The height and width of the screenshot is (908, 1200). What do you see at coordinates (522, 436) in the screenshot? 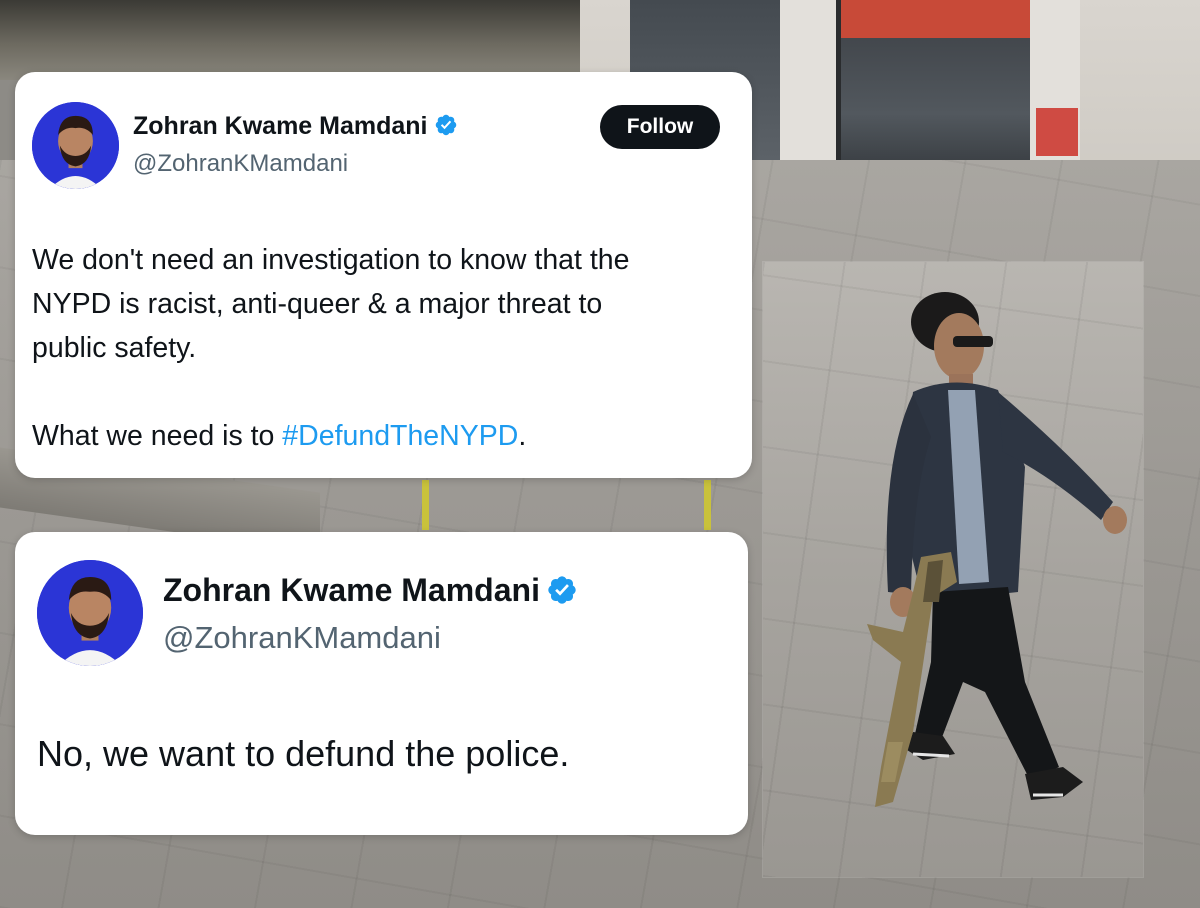
I see `tweet-body-end: .` at bounding box center [522, 436].